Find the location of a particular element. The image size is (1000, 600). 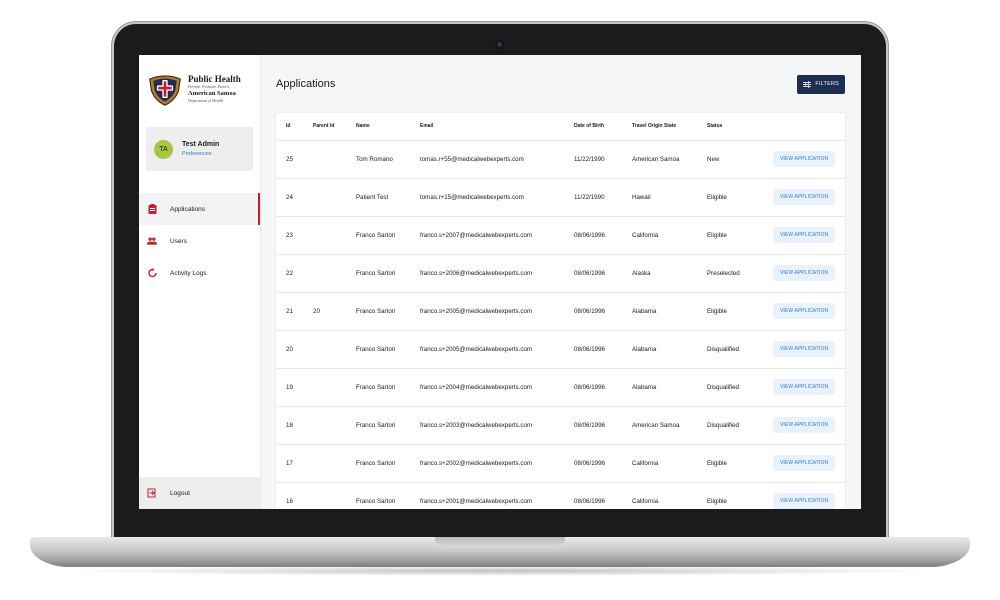

cell-id: 24 is located at coordinates (289, 196).